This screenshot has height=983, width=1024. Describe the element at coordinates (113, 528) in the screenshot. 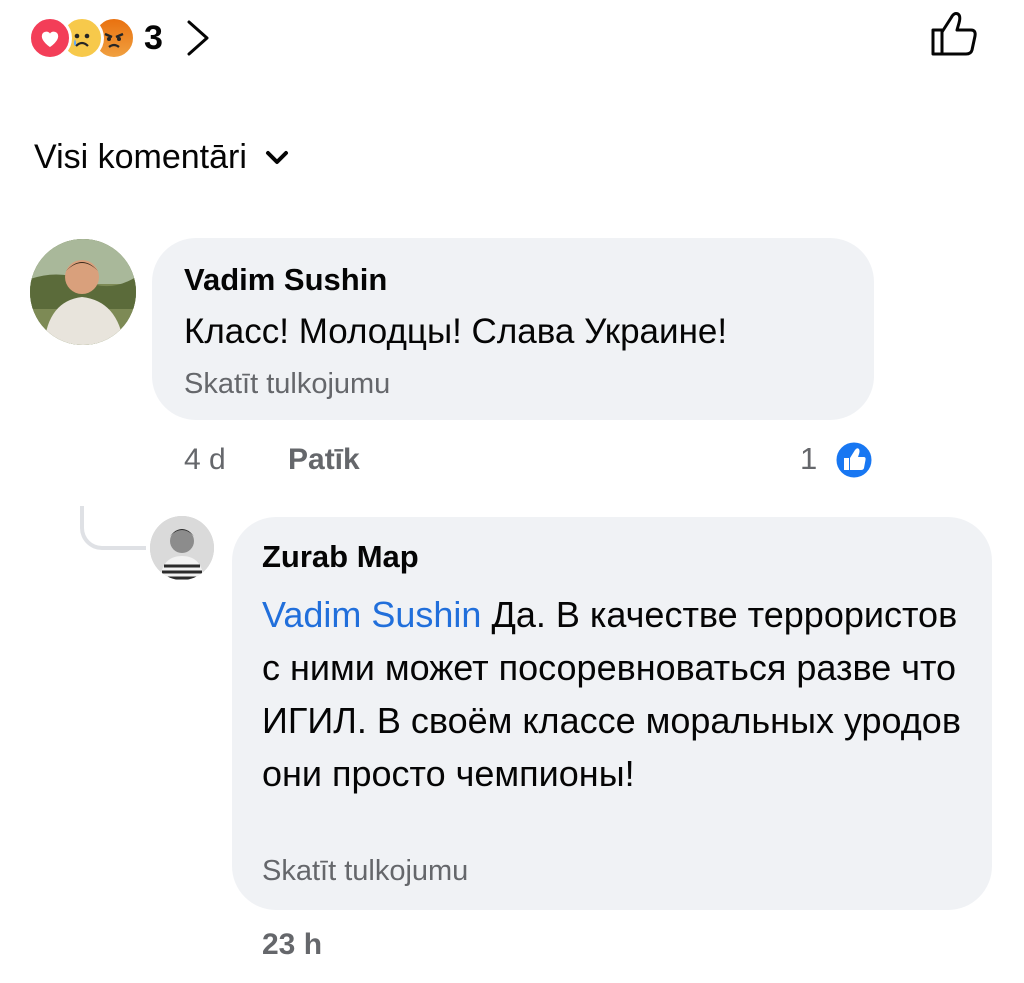

I see `reply-connector` at that location.